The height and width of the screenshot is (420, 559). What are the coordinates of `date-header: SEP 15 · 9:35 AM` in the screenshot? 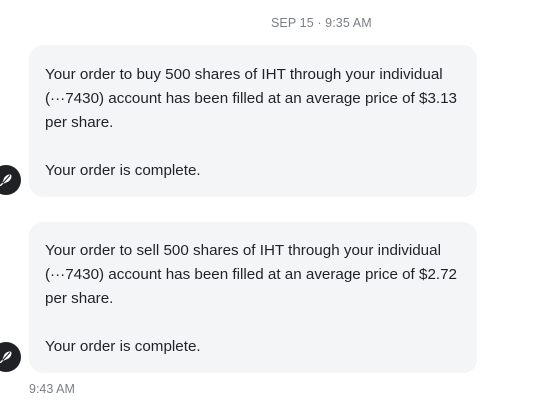 It's located at (321, 23).